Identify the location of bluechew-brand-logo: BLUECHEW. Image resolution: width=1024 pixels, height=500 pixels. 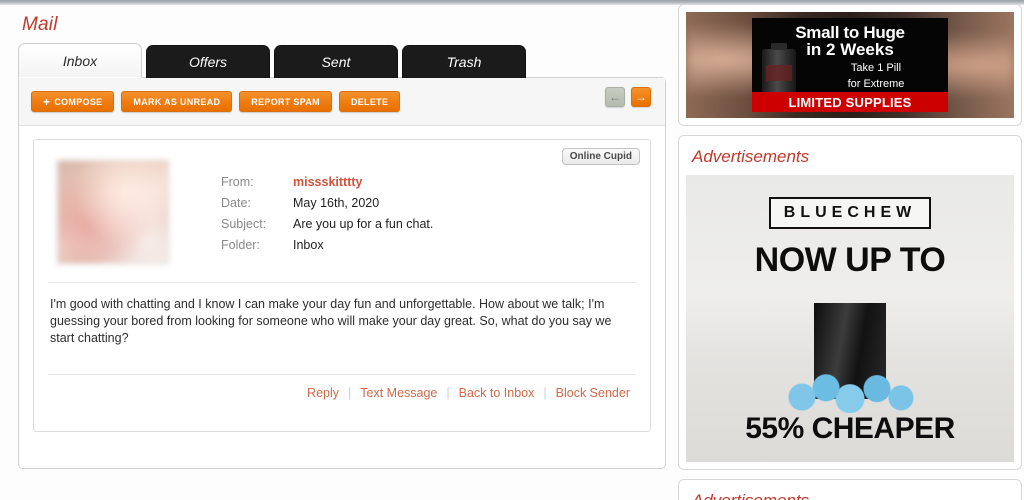
(850, 213).